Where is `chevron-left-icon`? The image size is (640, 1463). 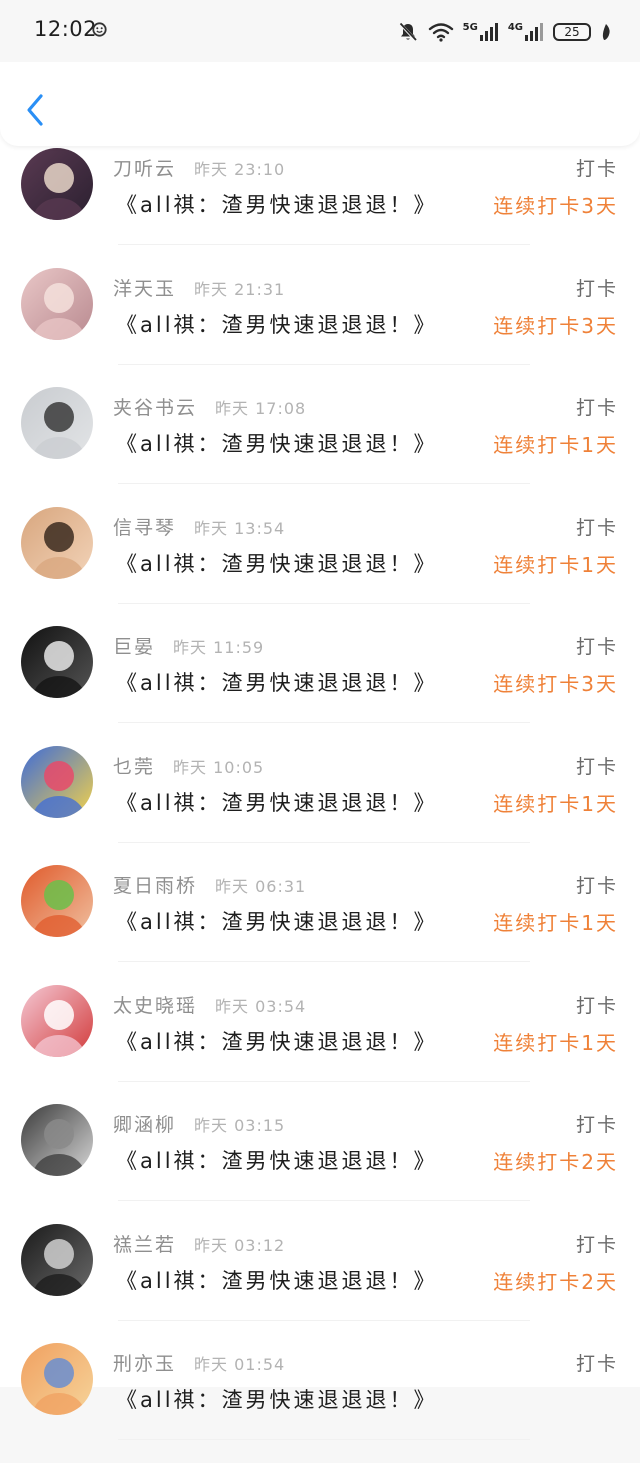 chevron-left-icon is located at coordinates (35, 110).